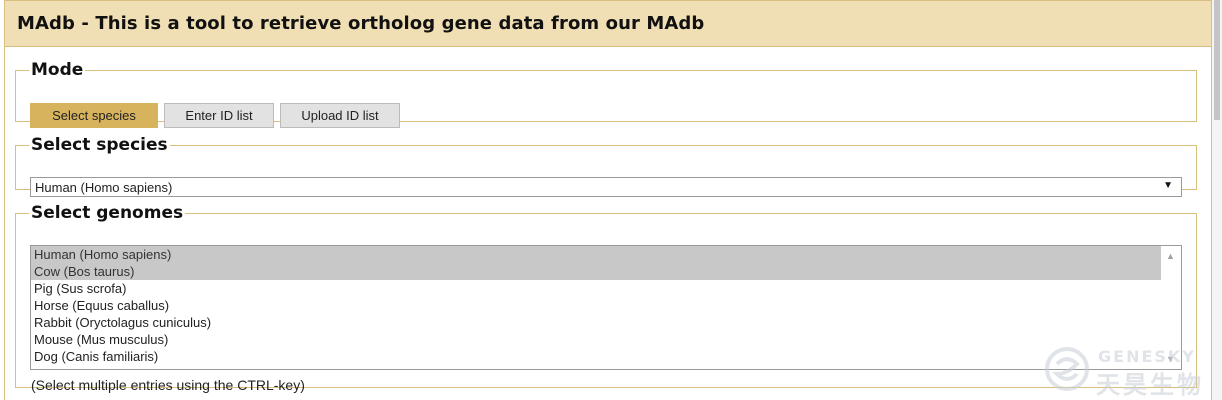  What do you see at coordinates (94, 115) in the screenshot?
I see `select-species-button: Select species` at bounding box center [94, 115].